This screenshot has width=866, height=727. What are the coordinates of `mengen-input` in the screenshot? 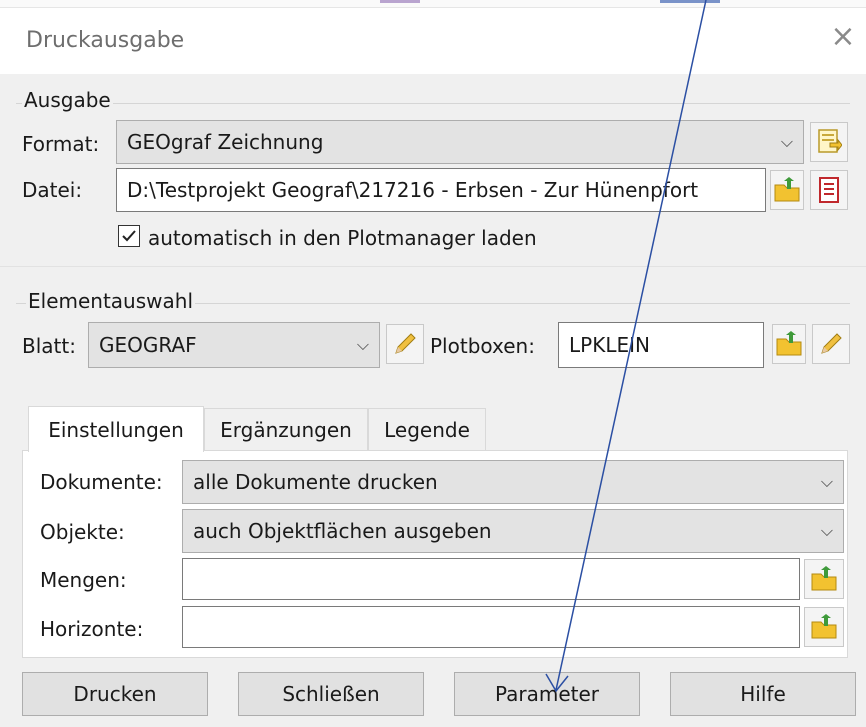 It's located at (491, 579).